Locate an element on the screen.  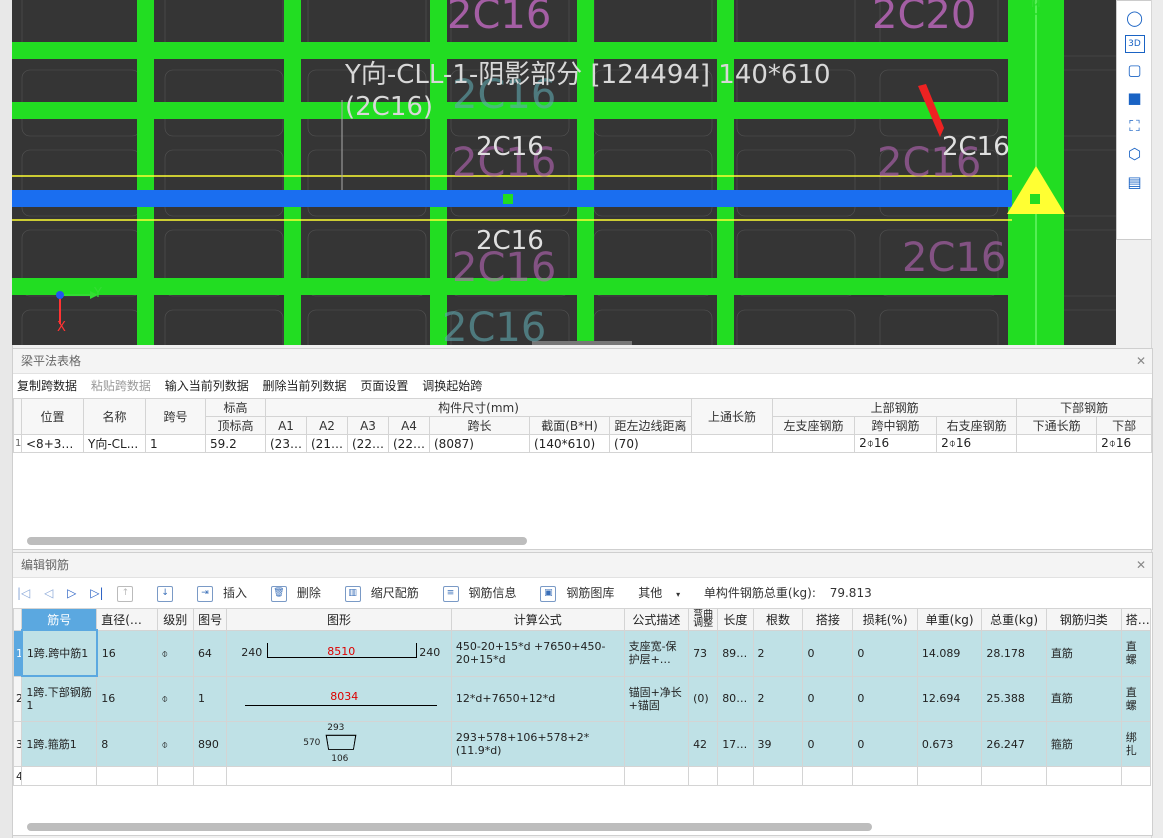
col-header: 名称 is located at coordinates (114, 416).